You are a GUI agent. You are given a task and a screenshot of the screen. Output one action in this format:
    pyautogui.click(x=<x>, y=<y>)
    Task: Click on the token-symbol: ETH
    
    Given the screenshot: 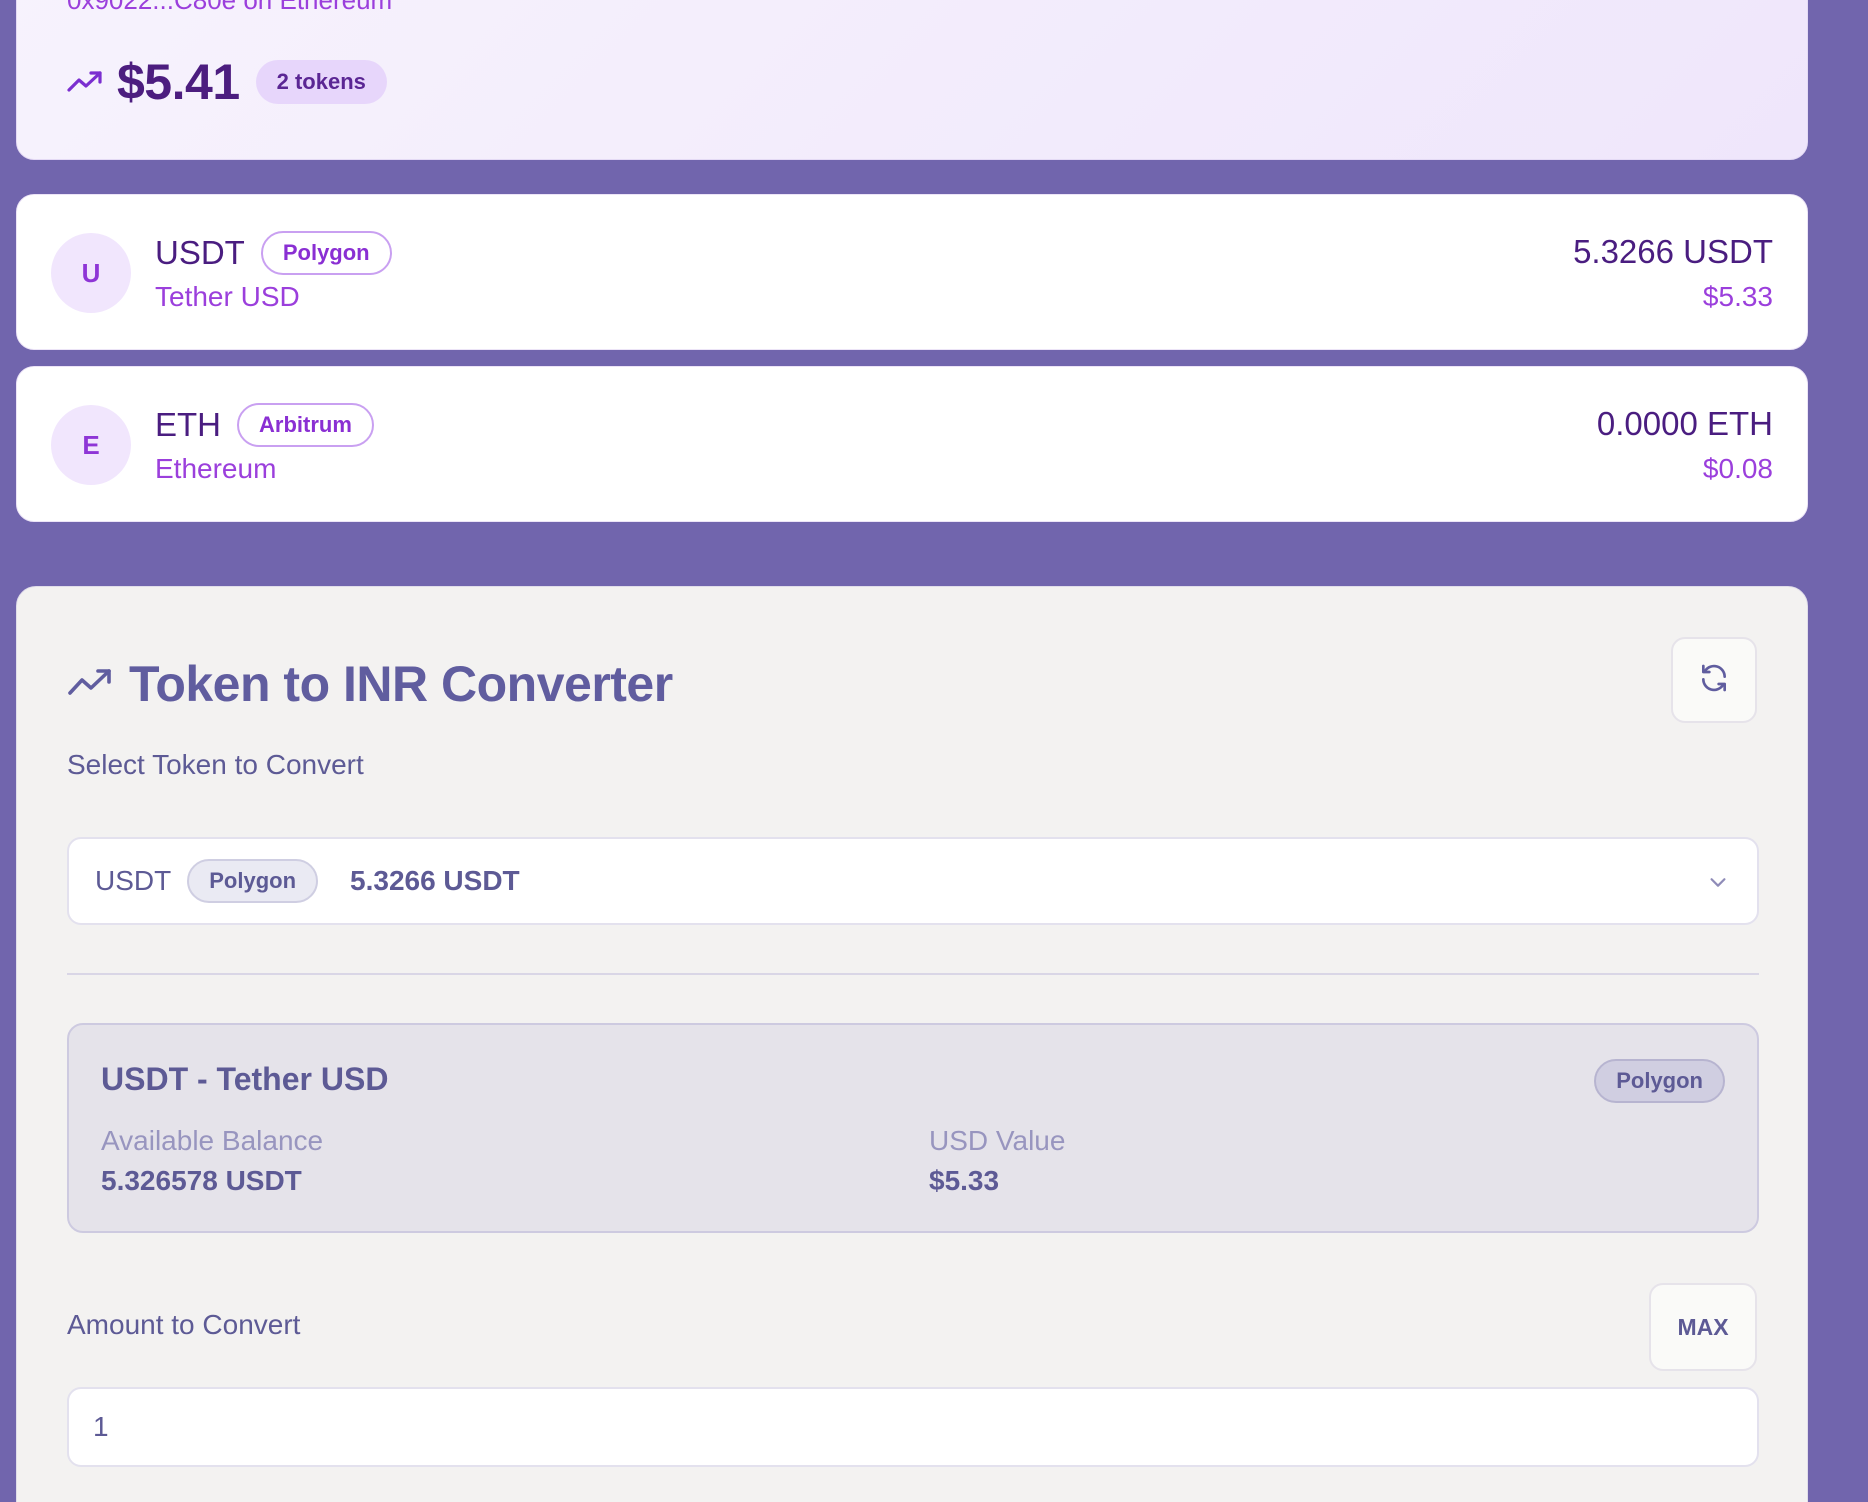 What is the action you would take?
    pyautogui.click(x=188, y=424)
    